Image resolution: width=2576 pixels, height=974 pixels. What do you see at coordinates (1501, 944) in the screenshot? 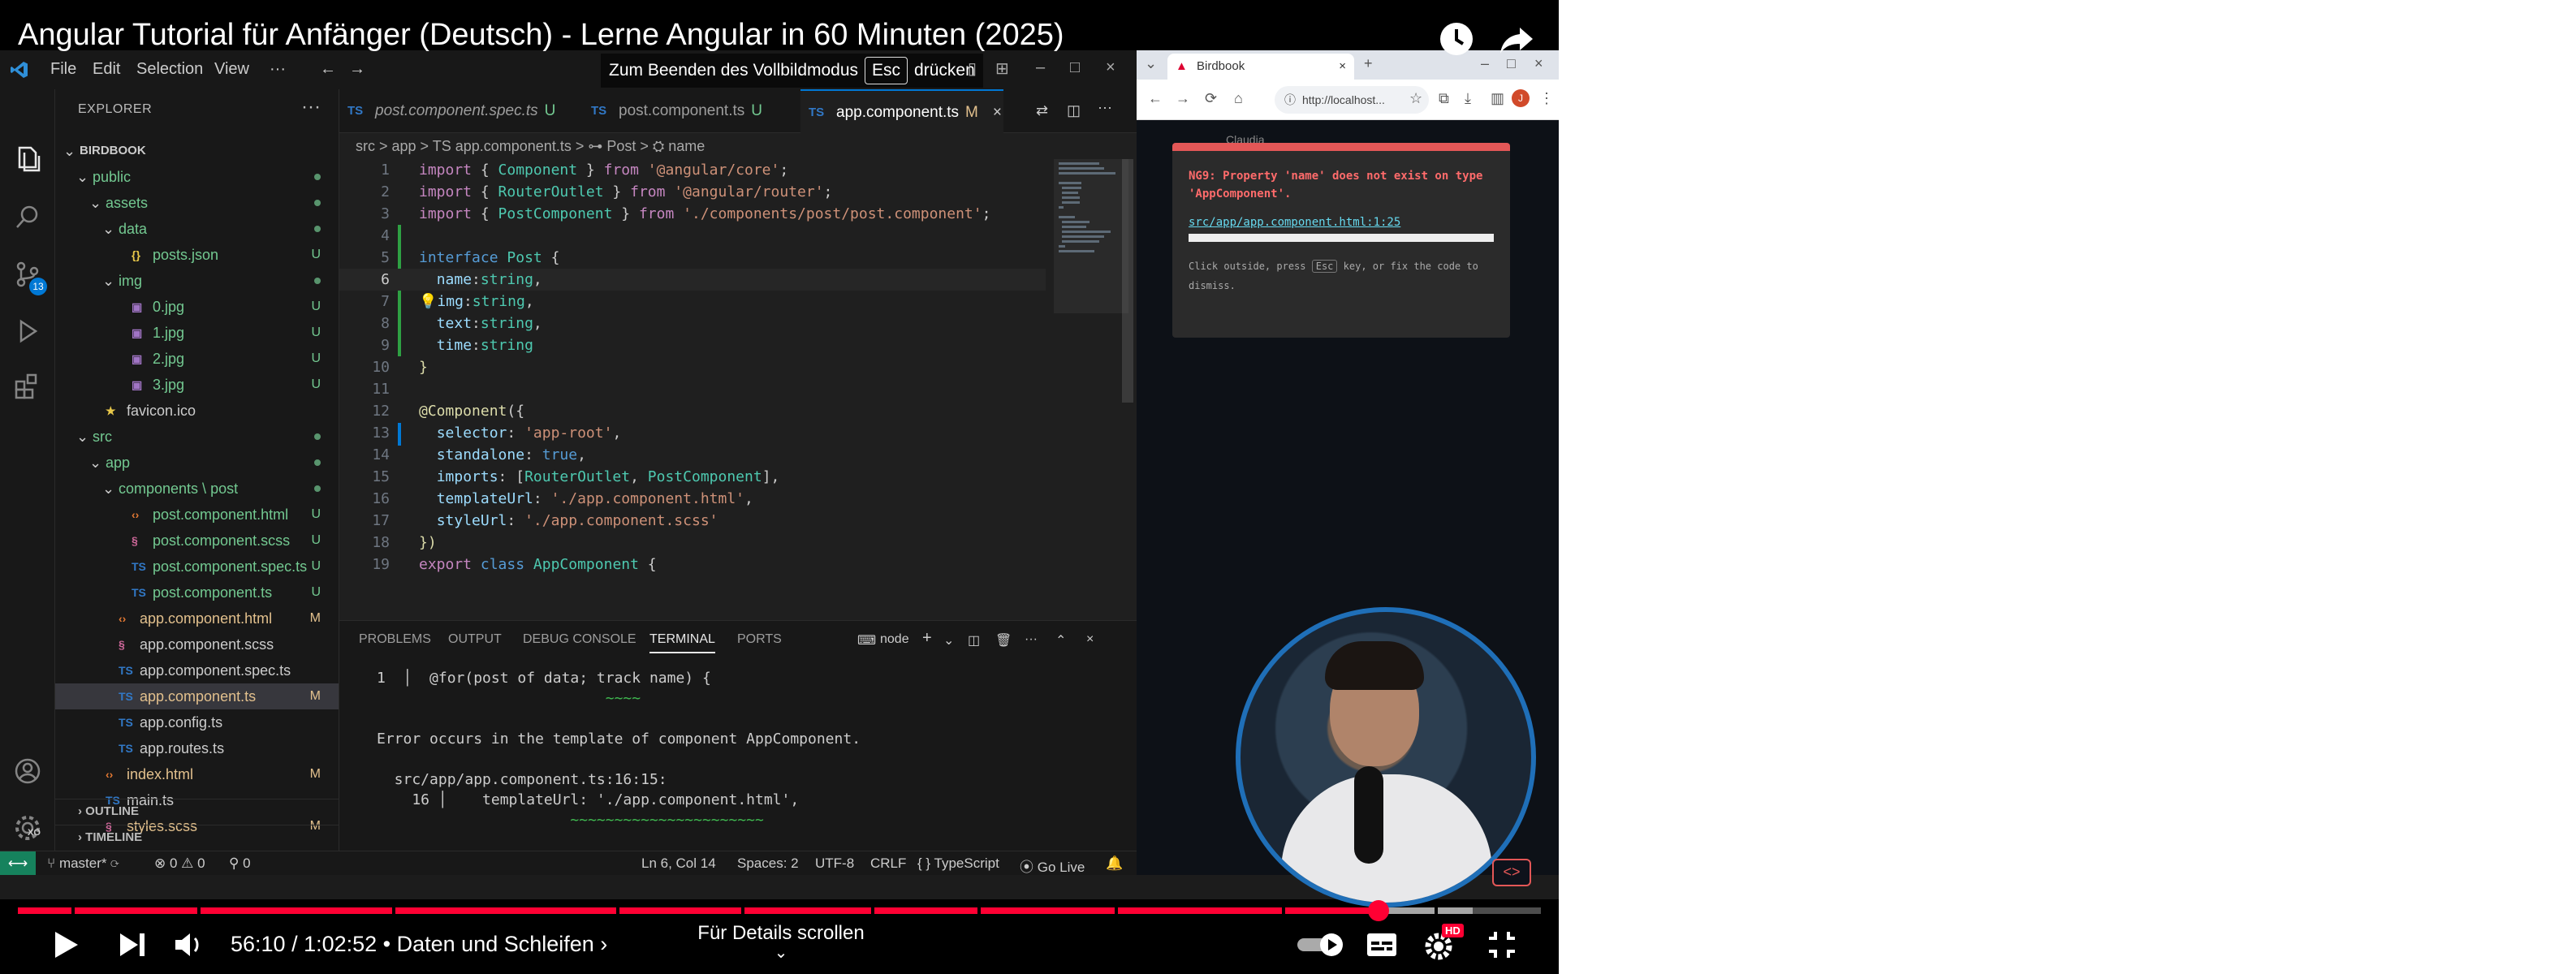
I see `exit-fullscreen-icon` at bounding box center [1501, 944].